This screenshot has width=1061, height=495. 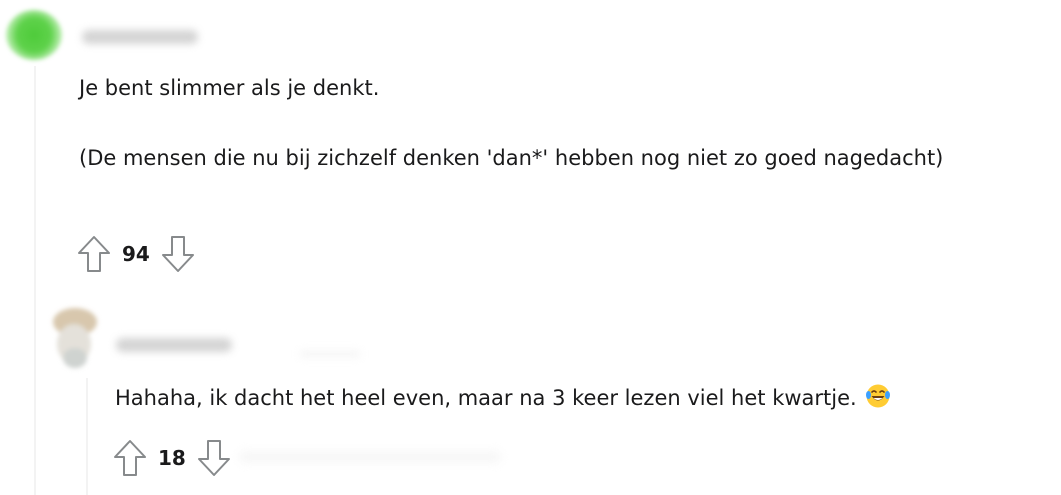 I want to click on comment-paragraph-1: Je bent slimmer als je denkt., so click(x=229, y=88).